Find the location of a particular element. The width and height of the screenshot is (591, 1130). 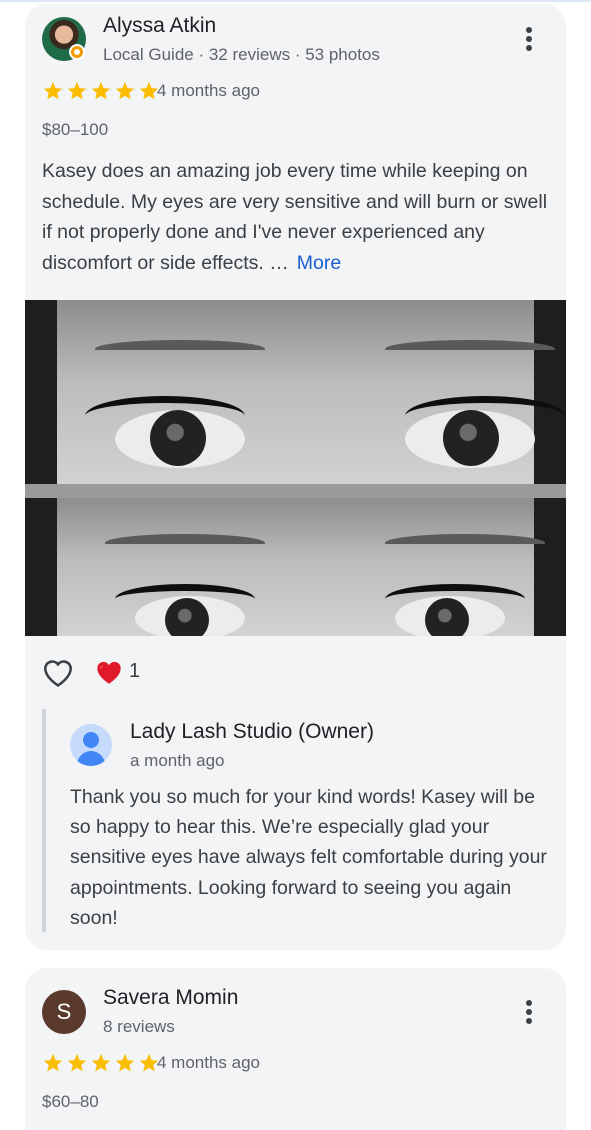

reviewer-meta: 8 reviews is located at coordinates (139, 1026).